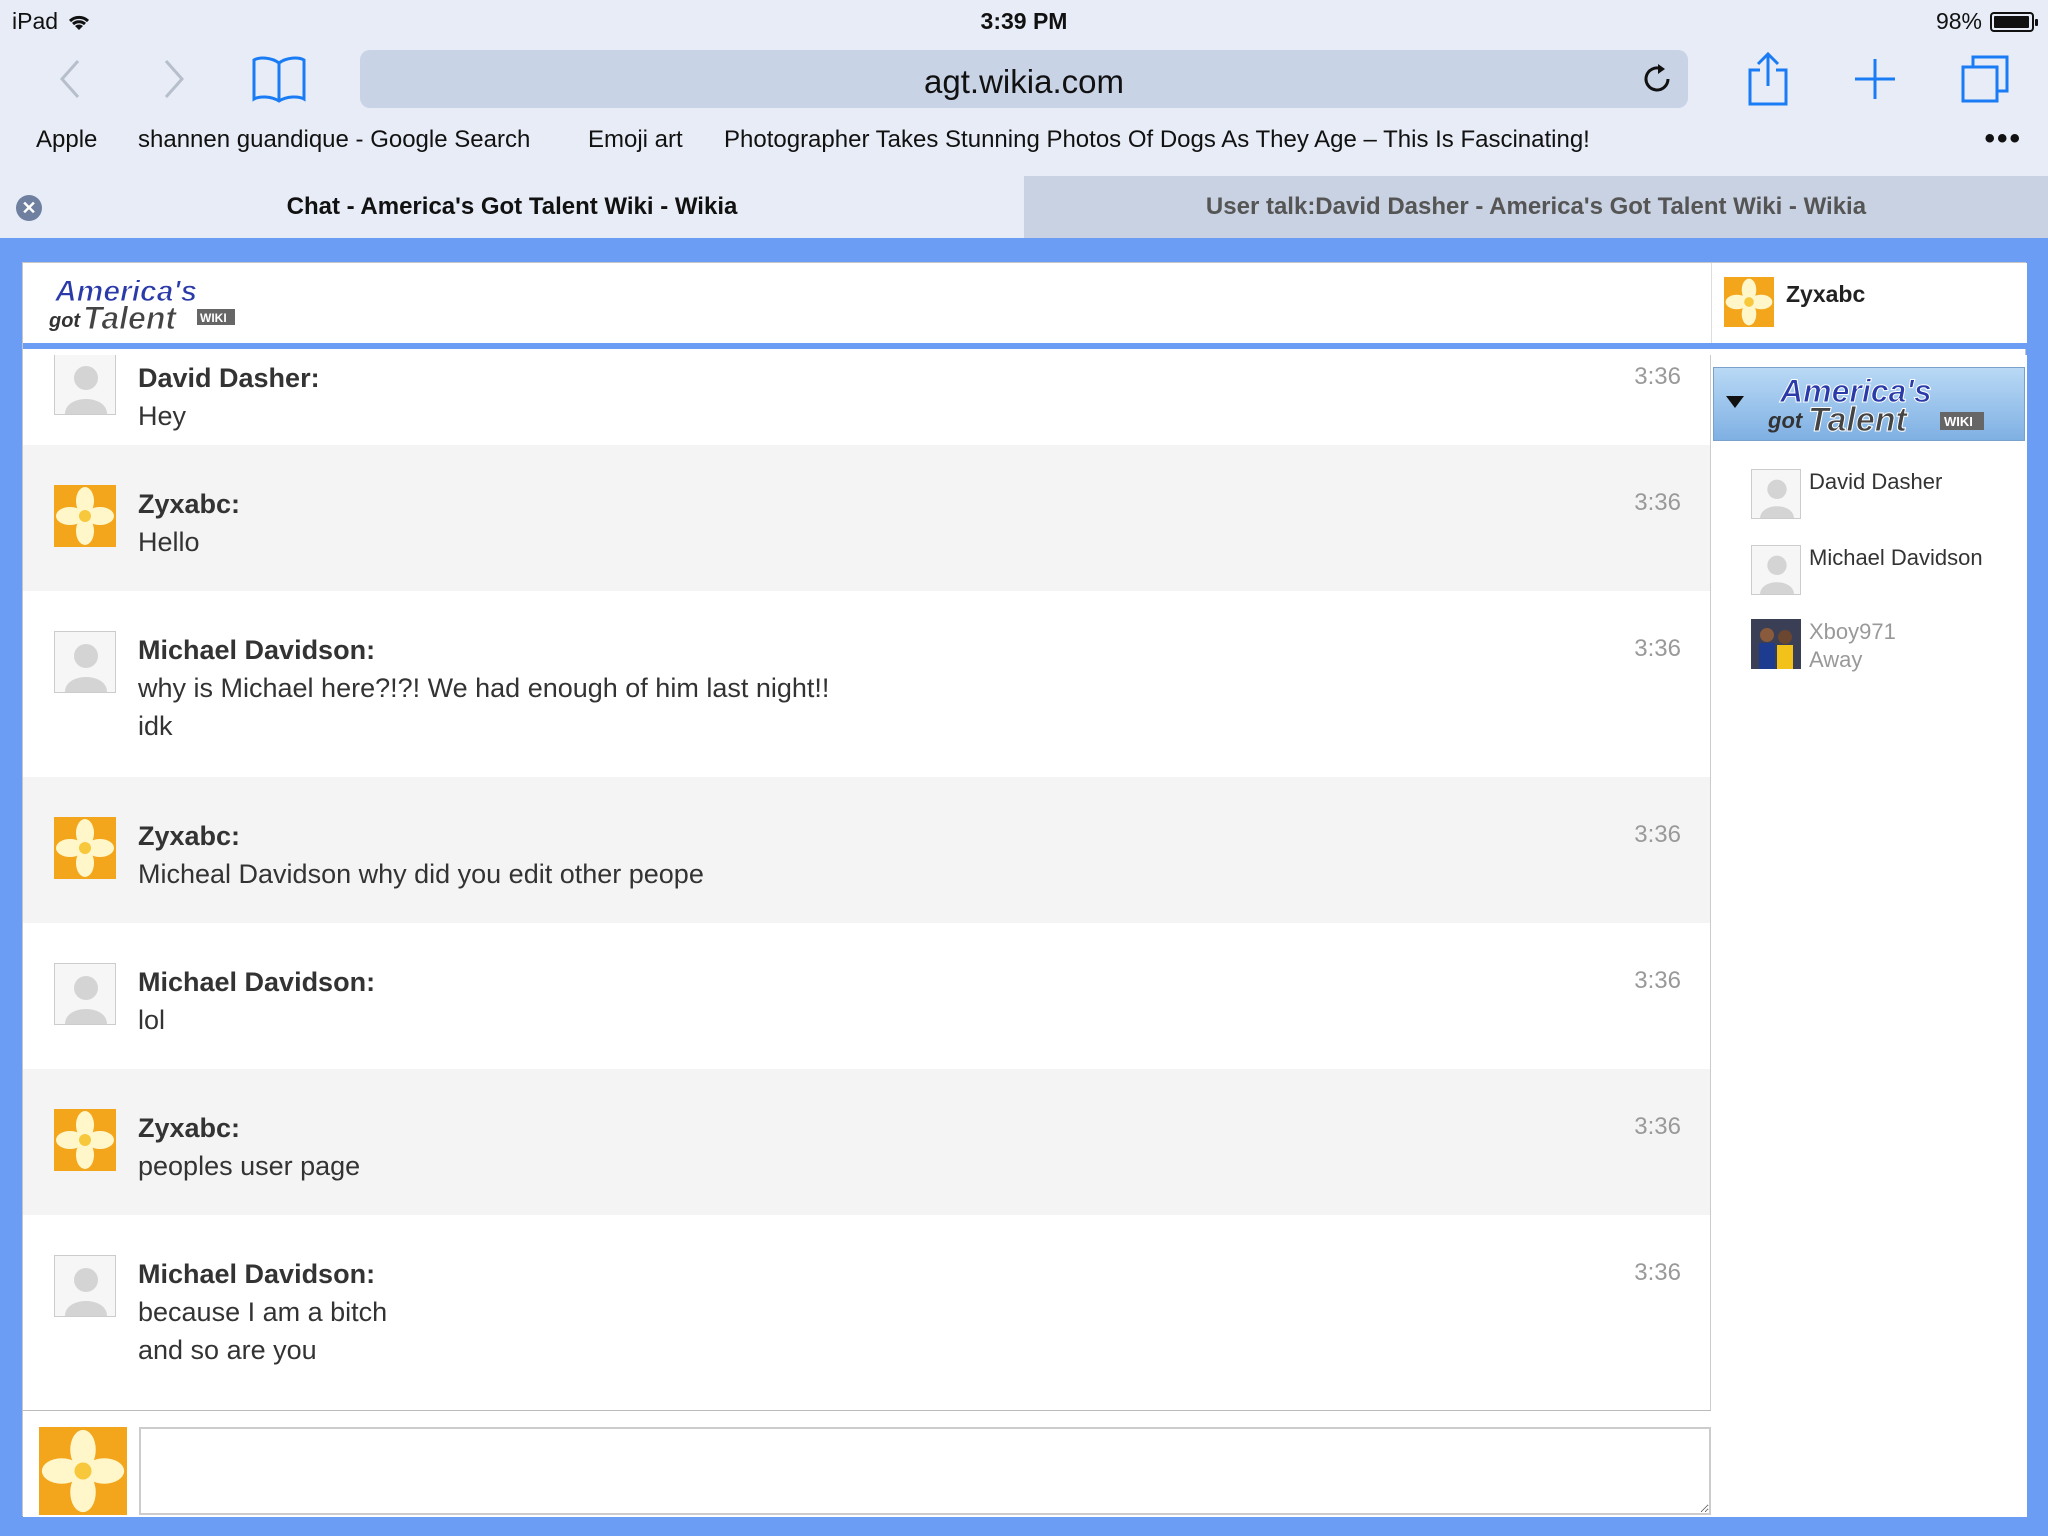  What do you see at coordinates (1657, 79) in the screenshot?
I see `reload-icon` at bounding box center [1657, 79].